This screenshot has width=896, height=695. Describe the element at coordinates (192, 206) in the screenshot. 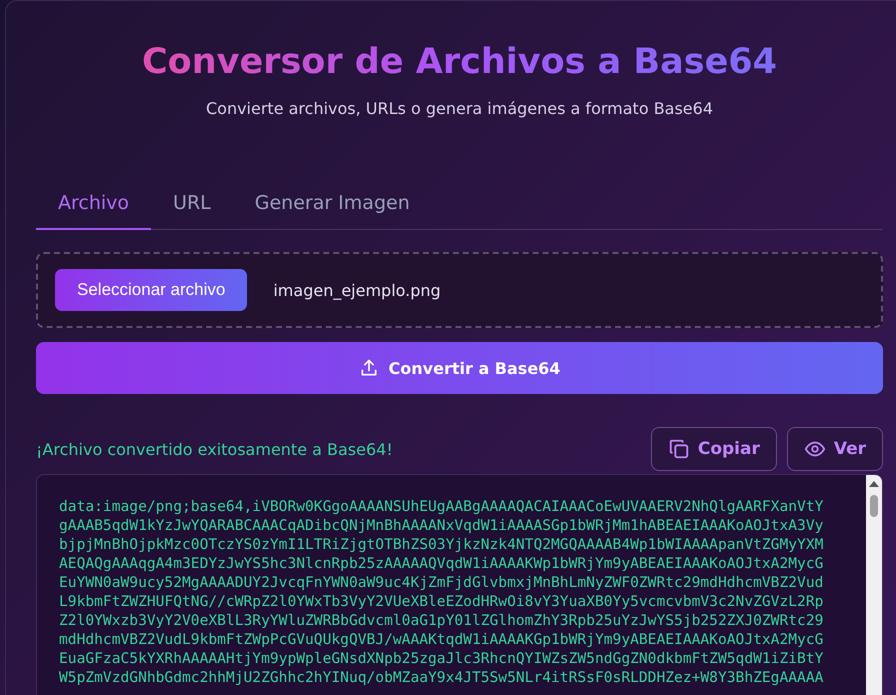

I see `tab: URL` at that location.